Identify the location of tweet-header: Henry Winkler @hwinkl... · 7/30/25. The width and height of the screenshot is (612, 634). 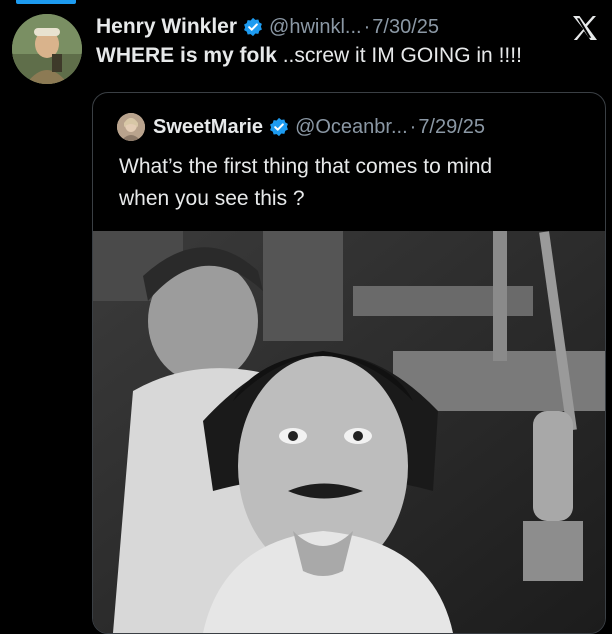
(347, 27).